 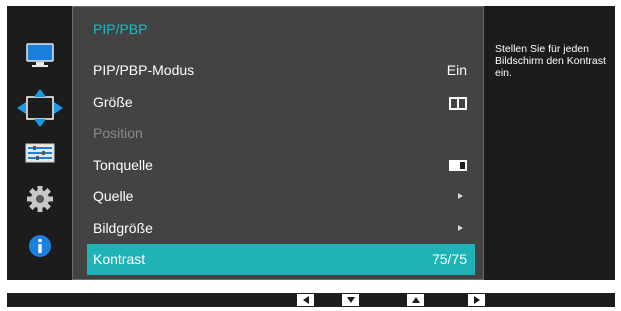 What do you see at coordinates (123, 228) in the screenshot?
I see `menu-item-label: Bildgröße` at bounding box center [123, 228].